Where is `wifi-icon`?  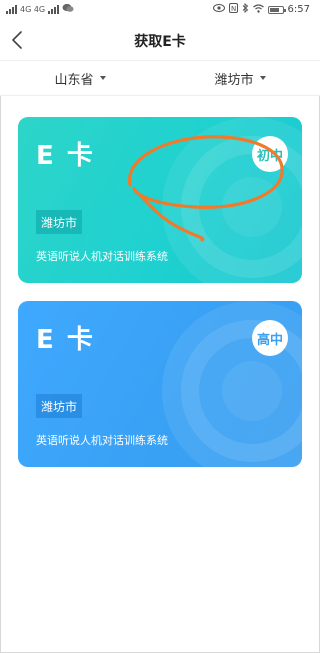 wifi-icon is located at coordinates (258, 9).